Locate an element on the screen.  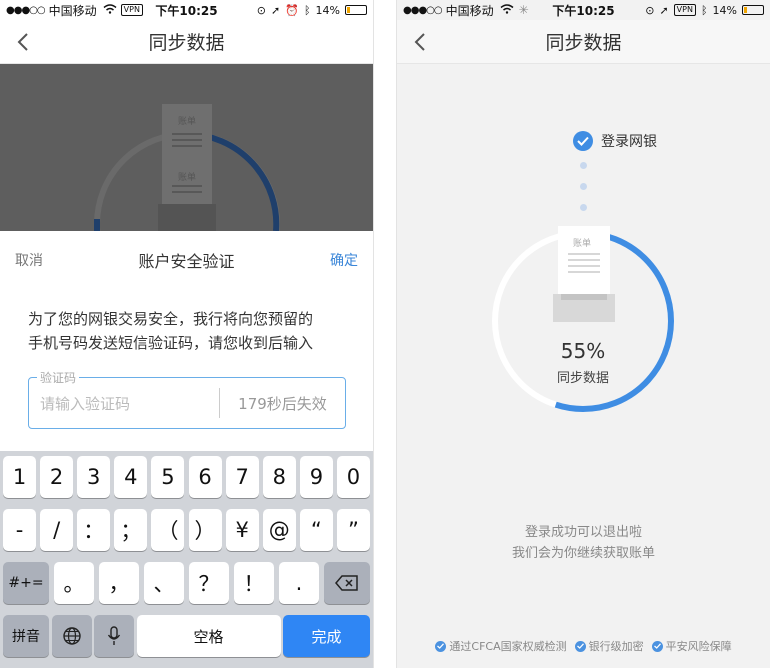
key: ） is located at coordinates (205, 530).